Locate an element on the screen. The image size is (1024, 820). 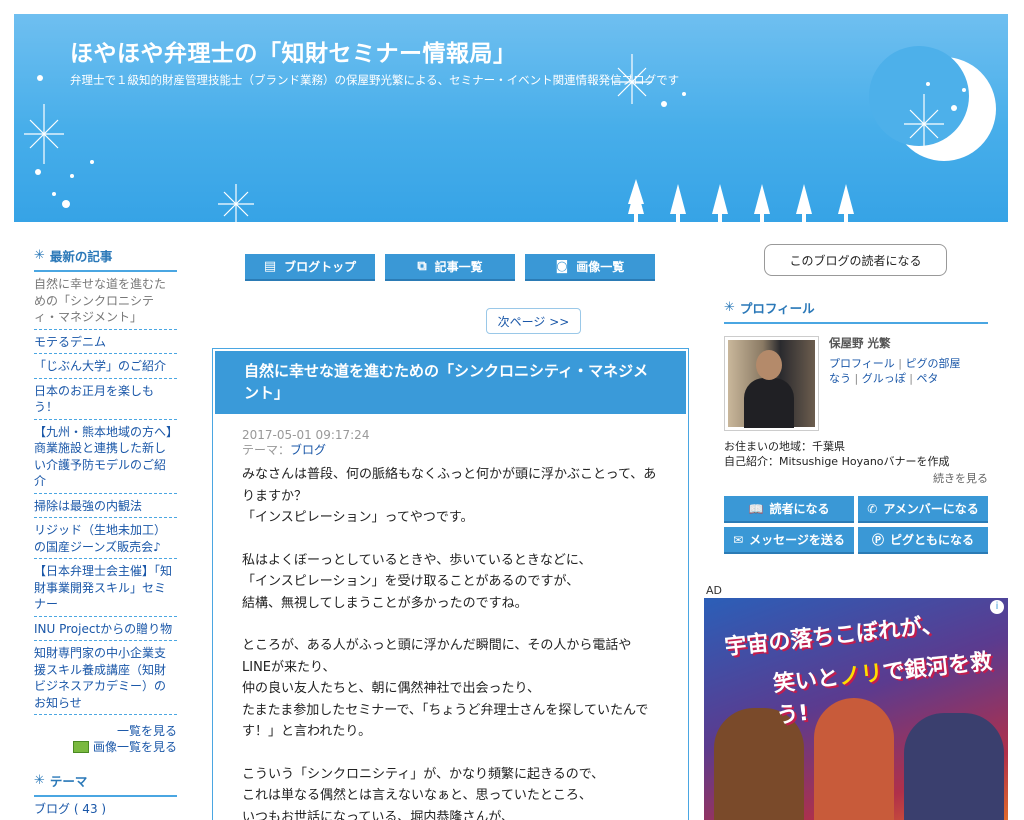
profile-heading: ✳ プロフィール is located at coordinates (856, 311).